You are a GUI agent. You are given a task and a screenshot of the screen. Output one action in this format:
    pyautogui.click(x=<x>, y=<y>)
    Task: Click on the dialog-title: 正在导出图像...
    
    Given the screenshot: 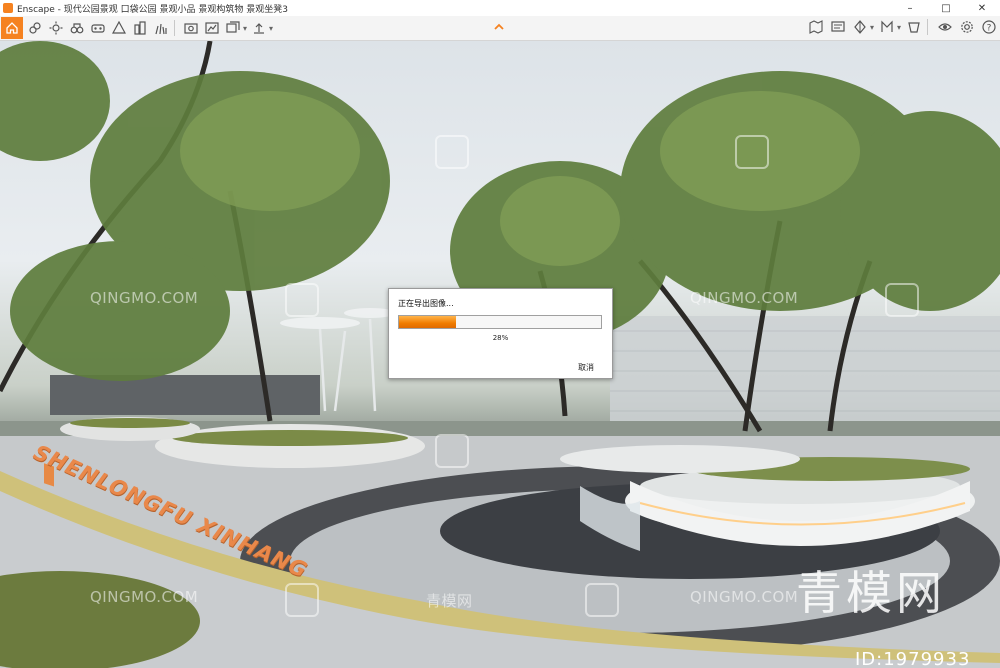 What is the action you would take?
    pyautogui.click(x=426, y=303)
    